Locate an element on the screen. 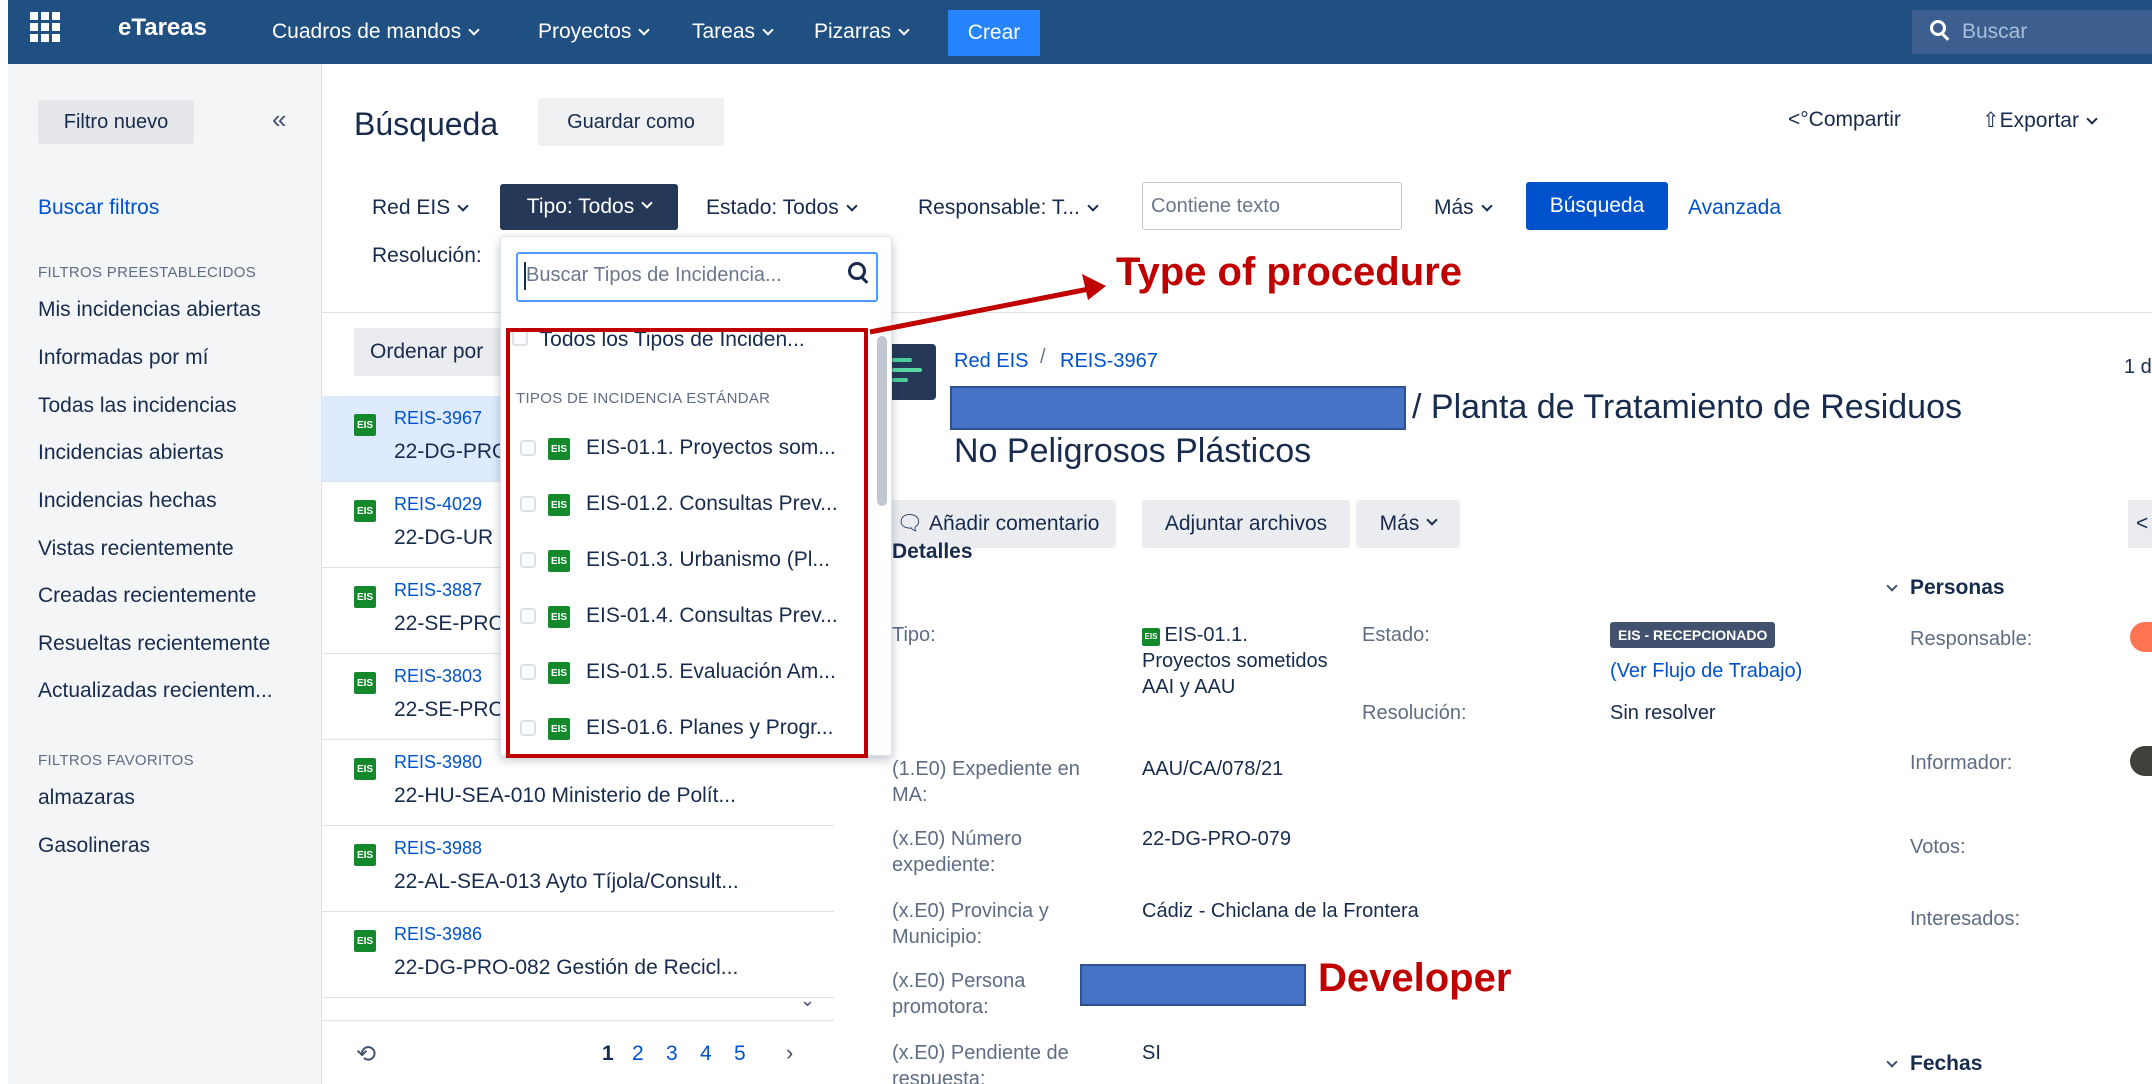 The height and width of the screenshot is (1084, 2152). sidebar-item-recently-created: Creadas recientemente is located at coordinates (147, 596).